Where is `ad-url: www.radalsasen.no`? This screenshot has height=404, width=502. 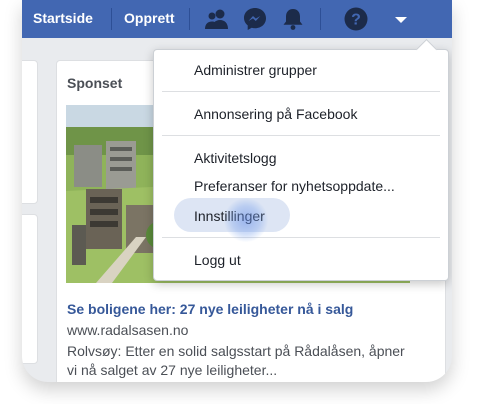
ad-url: www.radalsasen.no is located at coordinates (127, 330).